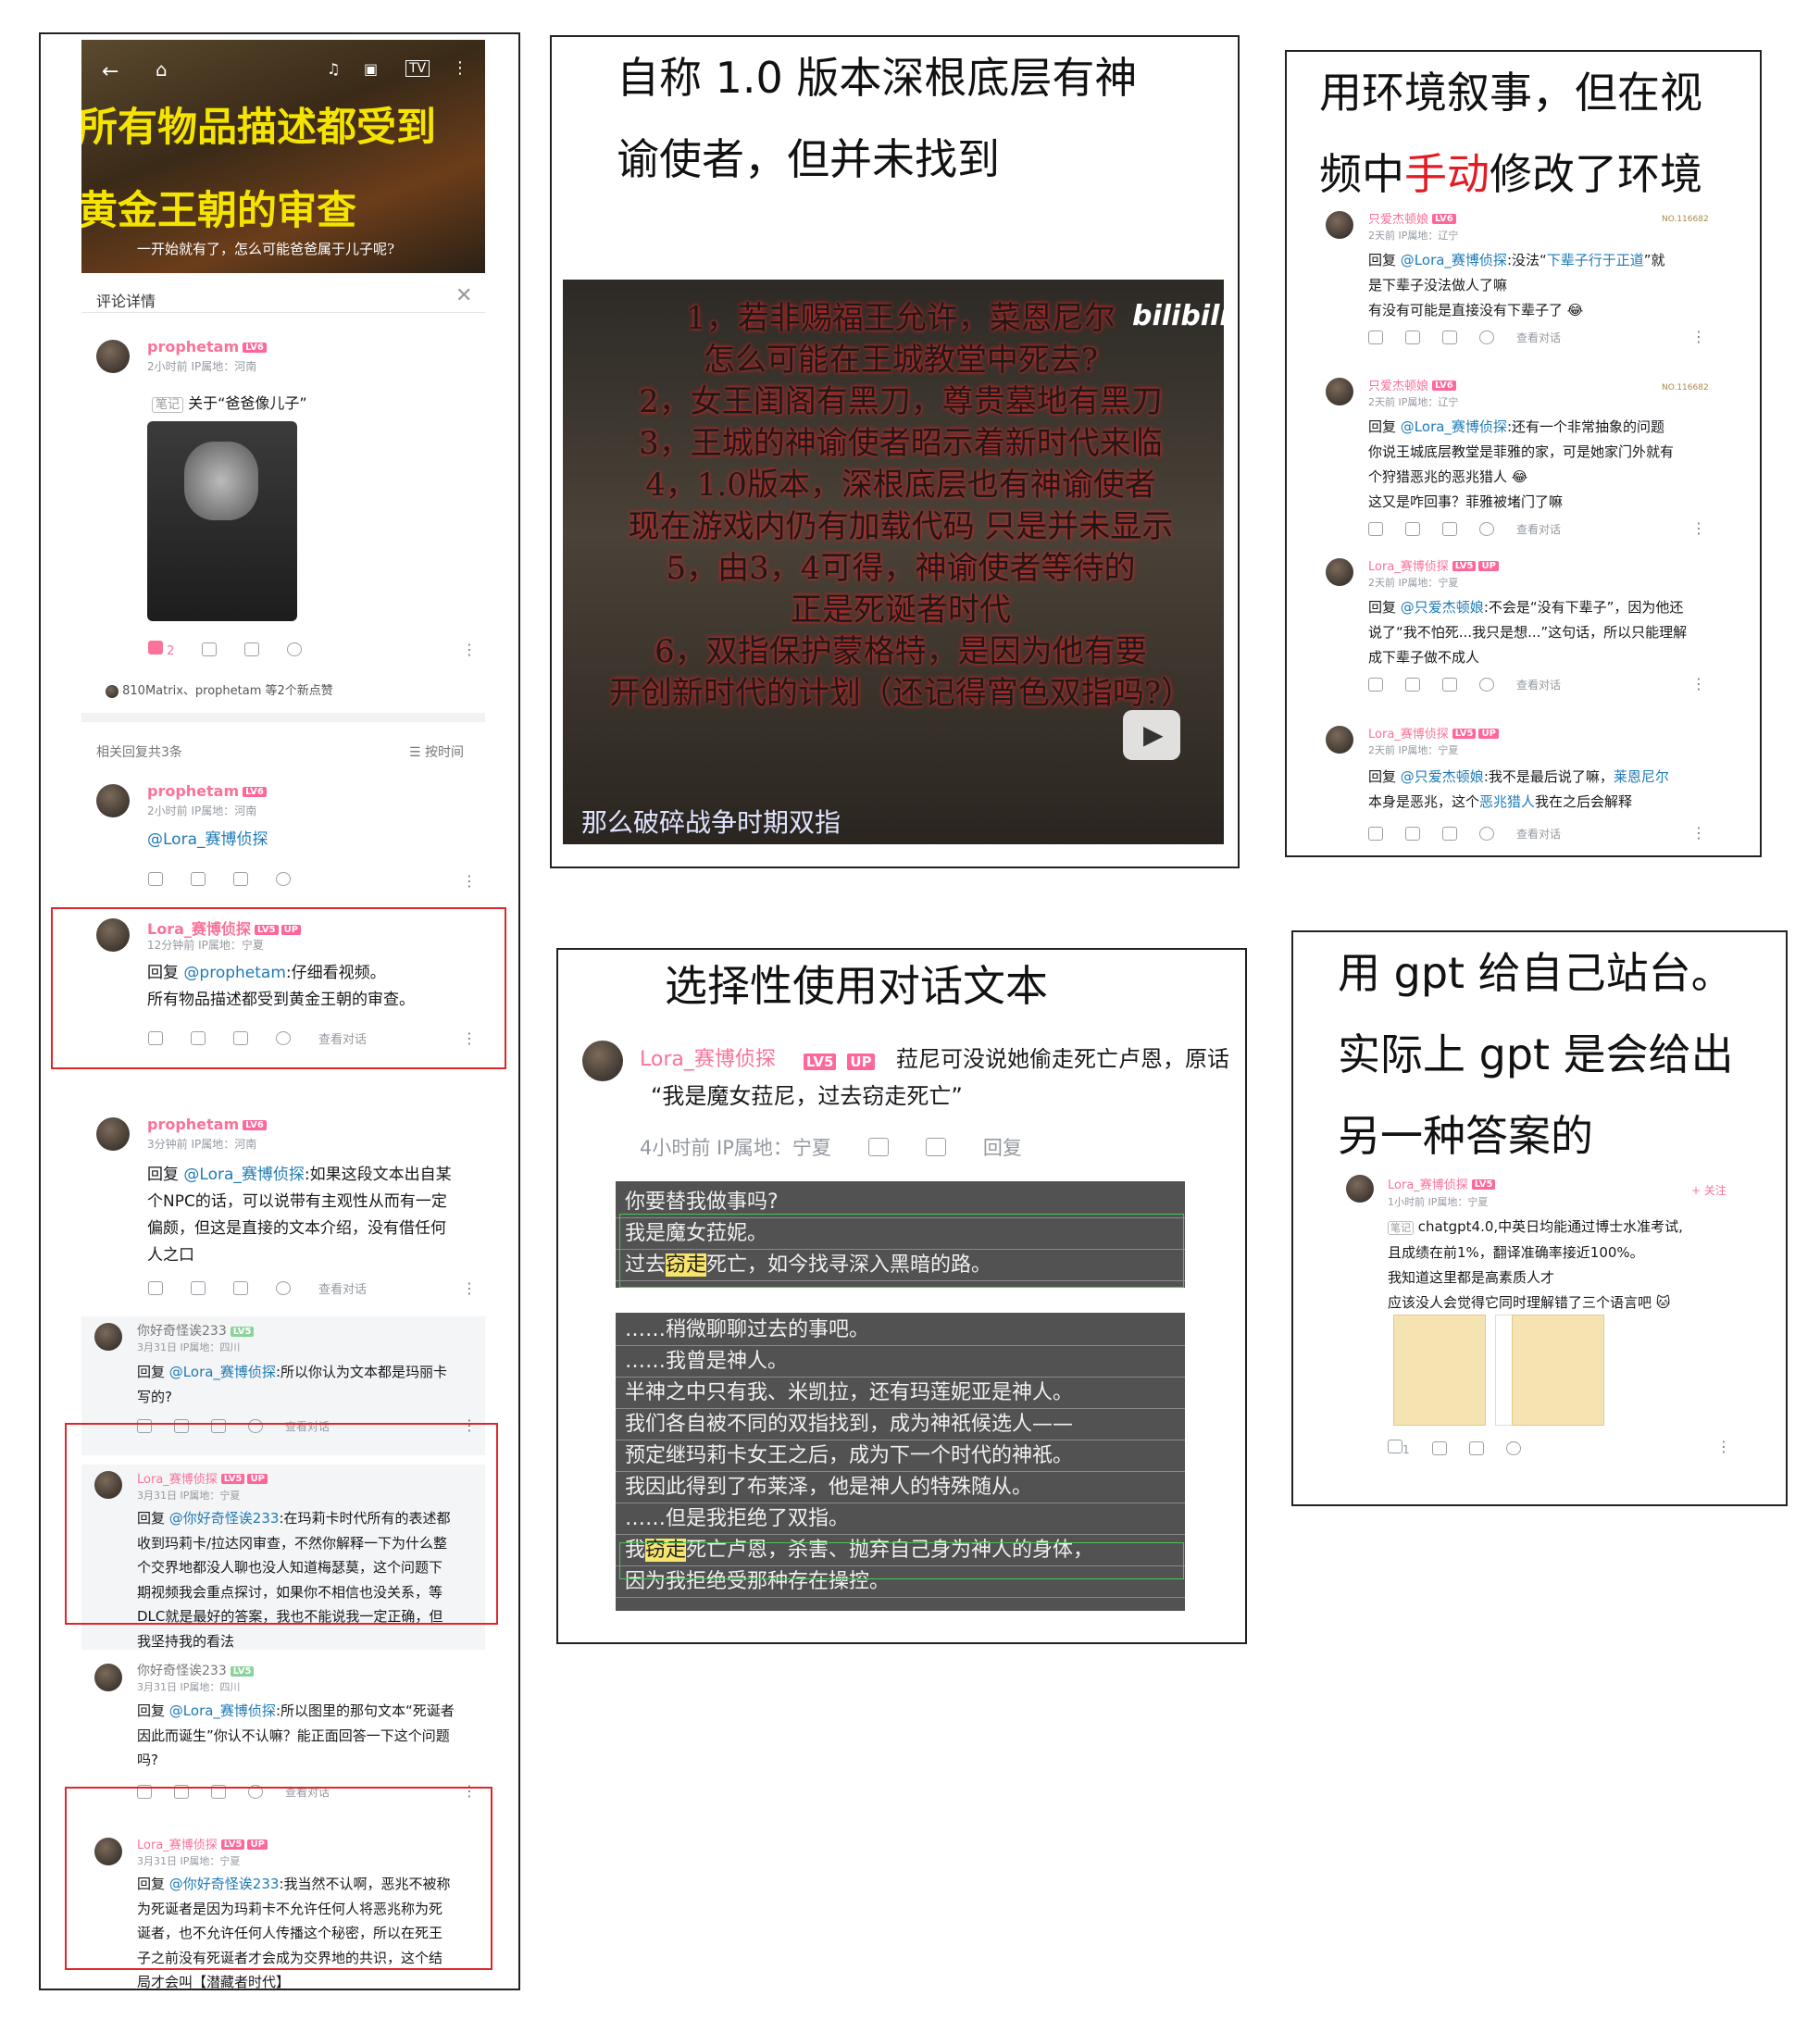 The width and height of the screenshot is (1820, 2020). What do you see at coordinates (757, 1057) in the screenshot?
I see `comment-user: Lora_赛博侦探 LV5 UP` at bounding box center [757, 1057].